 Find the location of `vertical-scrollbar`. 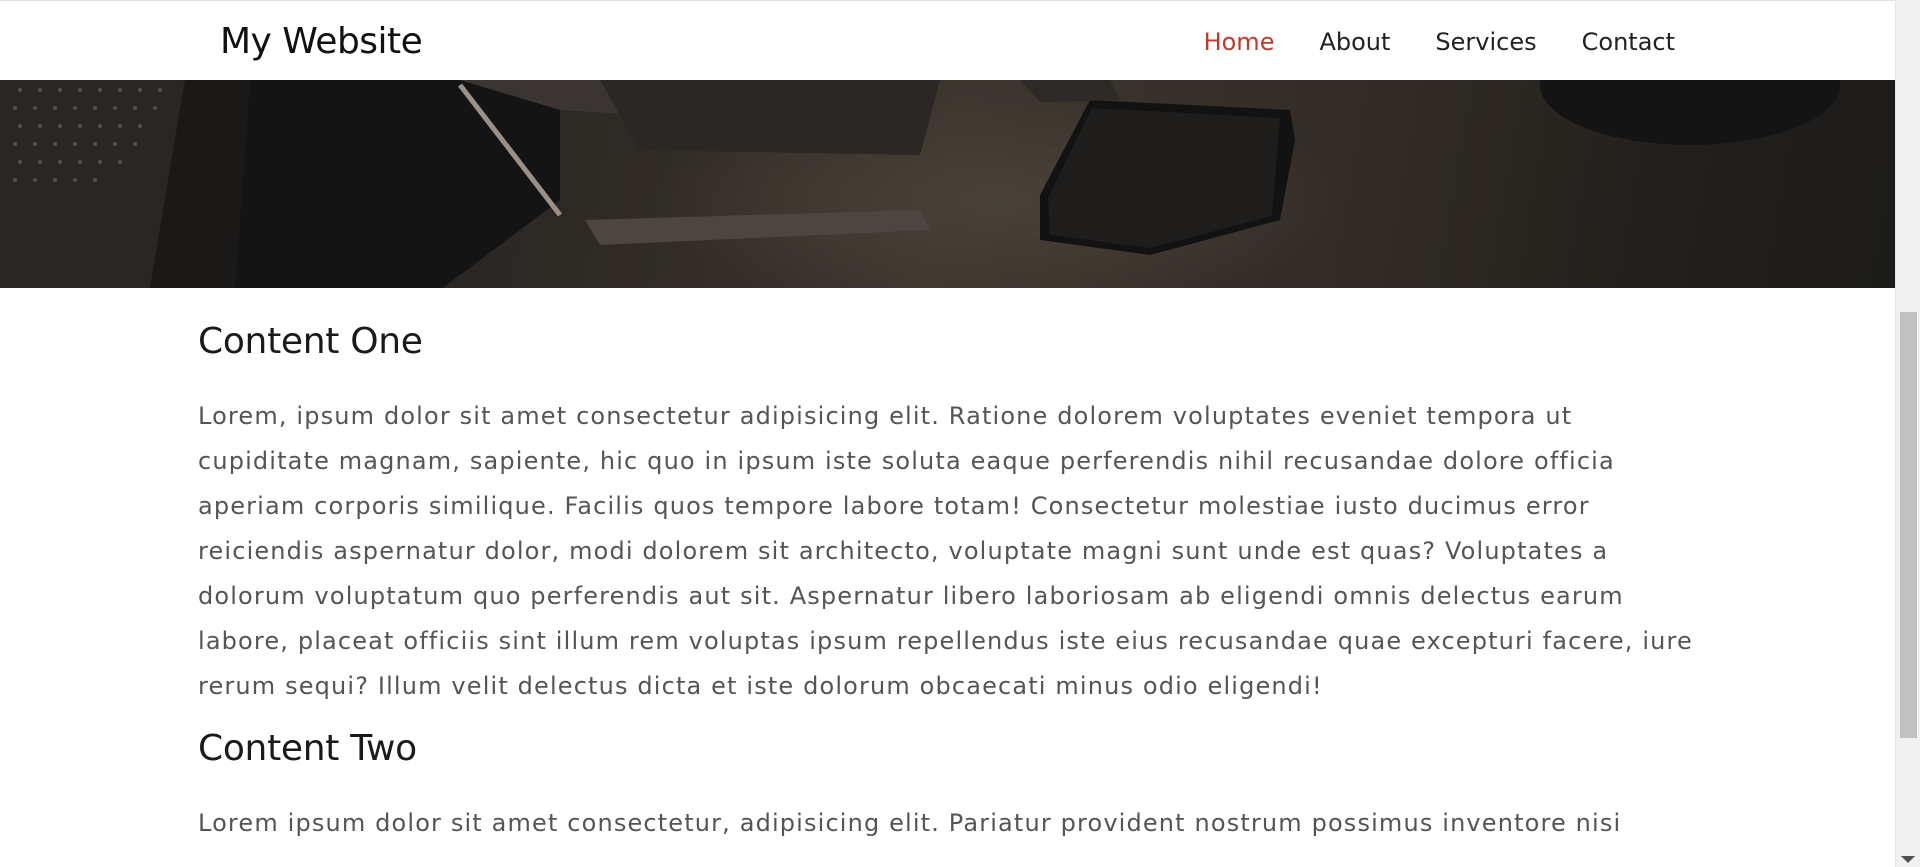

vertical-scrollbar is located at coordinates (1907, 433).